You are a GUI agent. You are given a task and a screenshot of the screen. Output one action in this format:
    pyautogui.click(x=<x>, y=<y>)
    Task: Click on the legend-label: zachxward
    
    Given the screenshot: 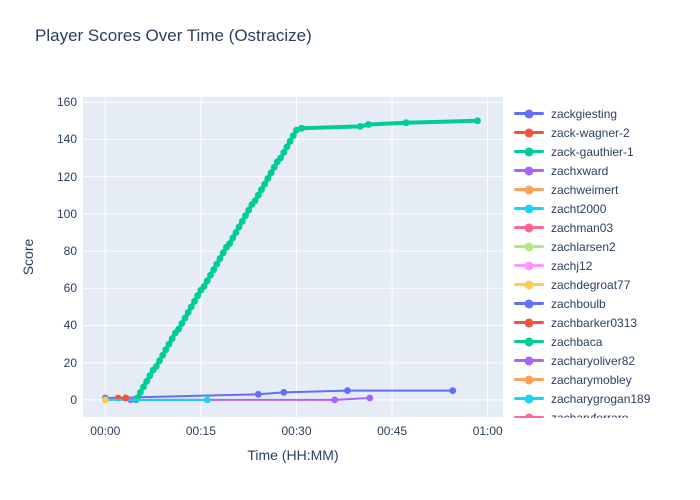 What is the action you would take?
    pyautogui.click(x=580, y=170)
    